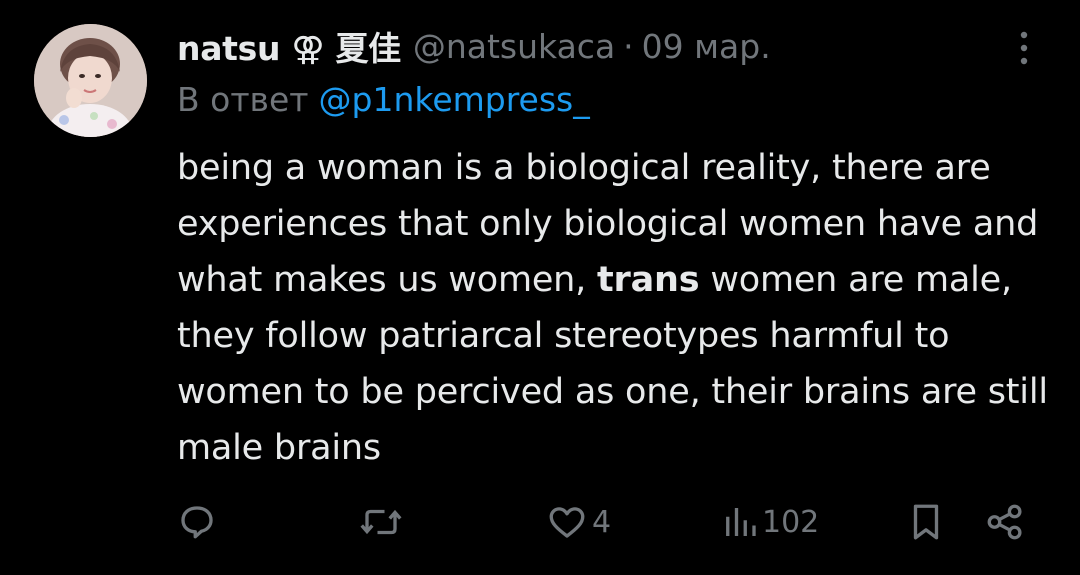 This screenshot has width=1080, height=575. Describe the element at coordinates (567, 522) in the screenshot. I see `heart-icon` at that location.